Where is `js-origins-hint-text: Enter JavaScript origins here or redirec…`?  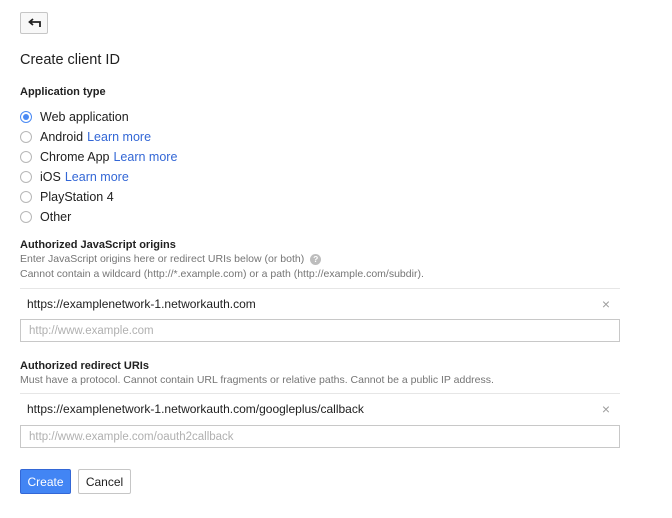 js-origins-hint-text: Enter JavaScript origins here or redirec… is located at coordinates (162, 259).